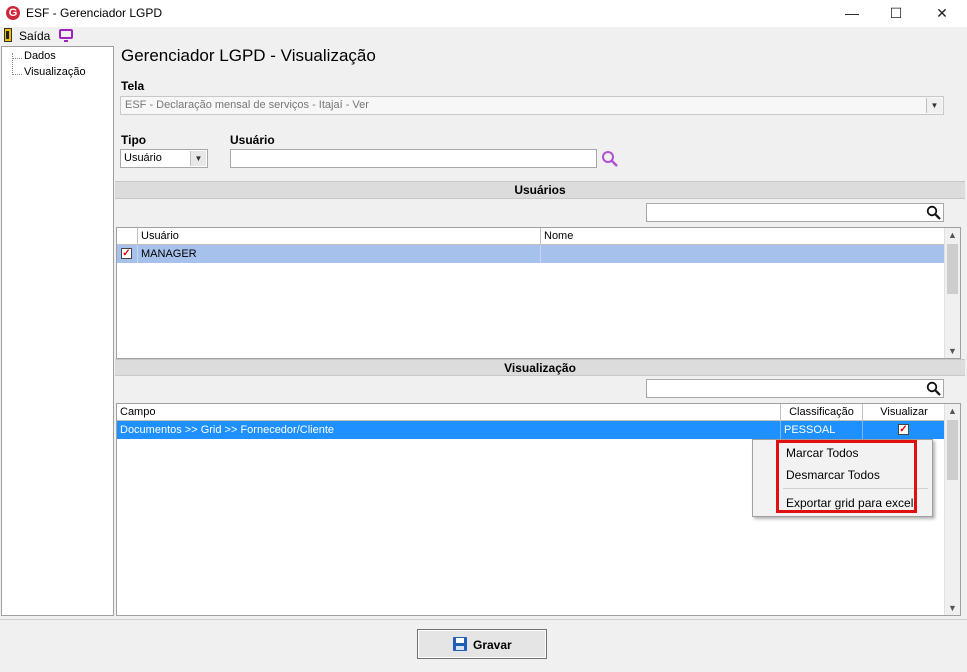 This screenshot has width=967, height=672. Describe the element at coordinates (449, 412) in the screenshot. I see `view-grid-column-campo: Campo` at that location.